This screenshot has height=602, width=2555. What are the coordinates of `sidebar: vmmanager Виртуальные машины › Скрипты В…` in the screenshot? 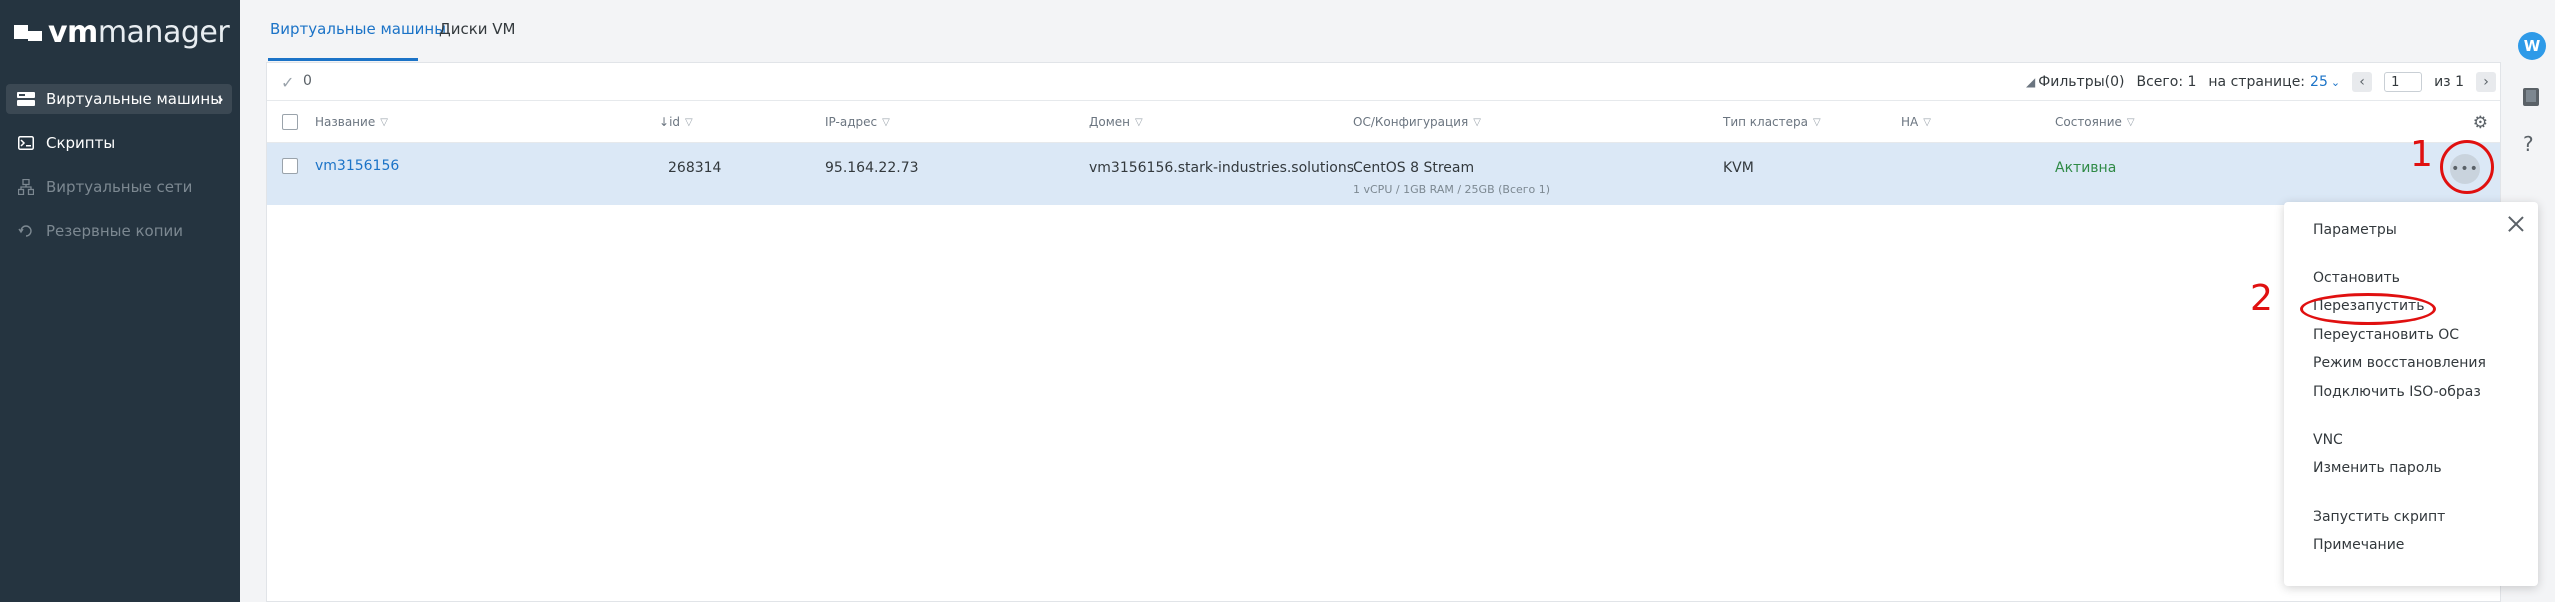 It's located at (120, 301).